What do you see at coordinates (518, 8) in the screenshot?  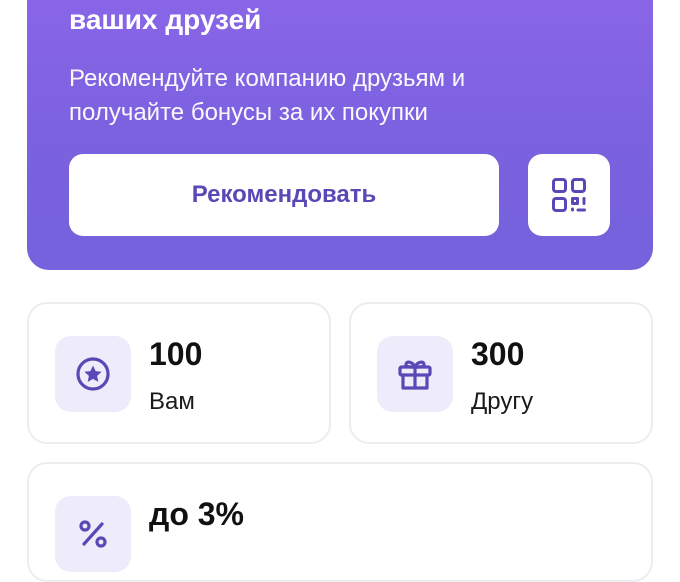 I see `gift-illustration` at bounding box center [518, 8].